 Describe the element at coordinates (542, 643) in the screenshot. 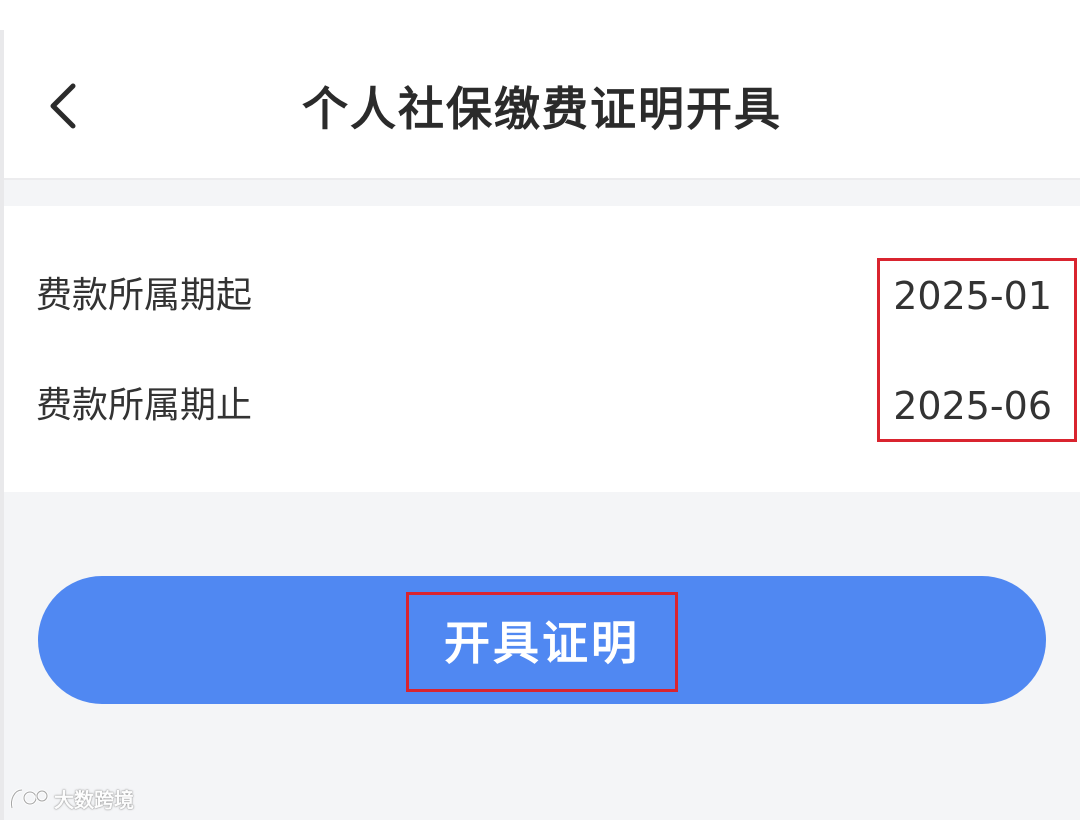

I see `issue-certificate-label: 开具证明` at that location.